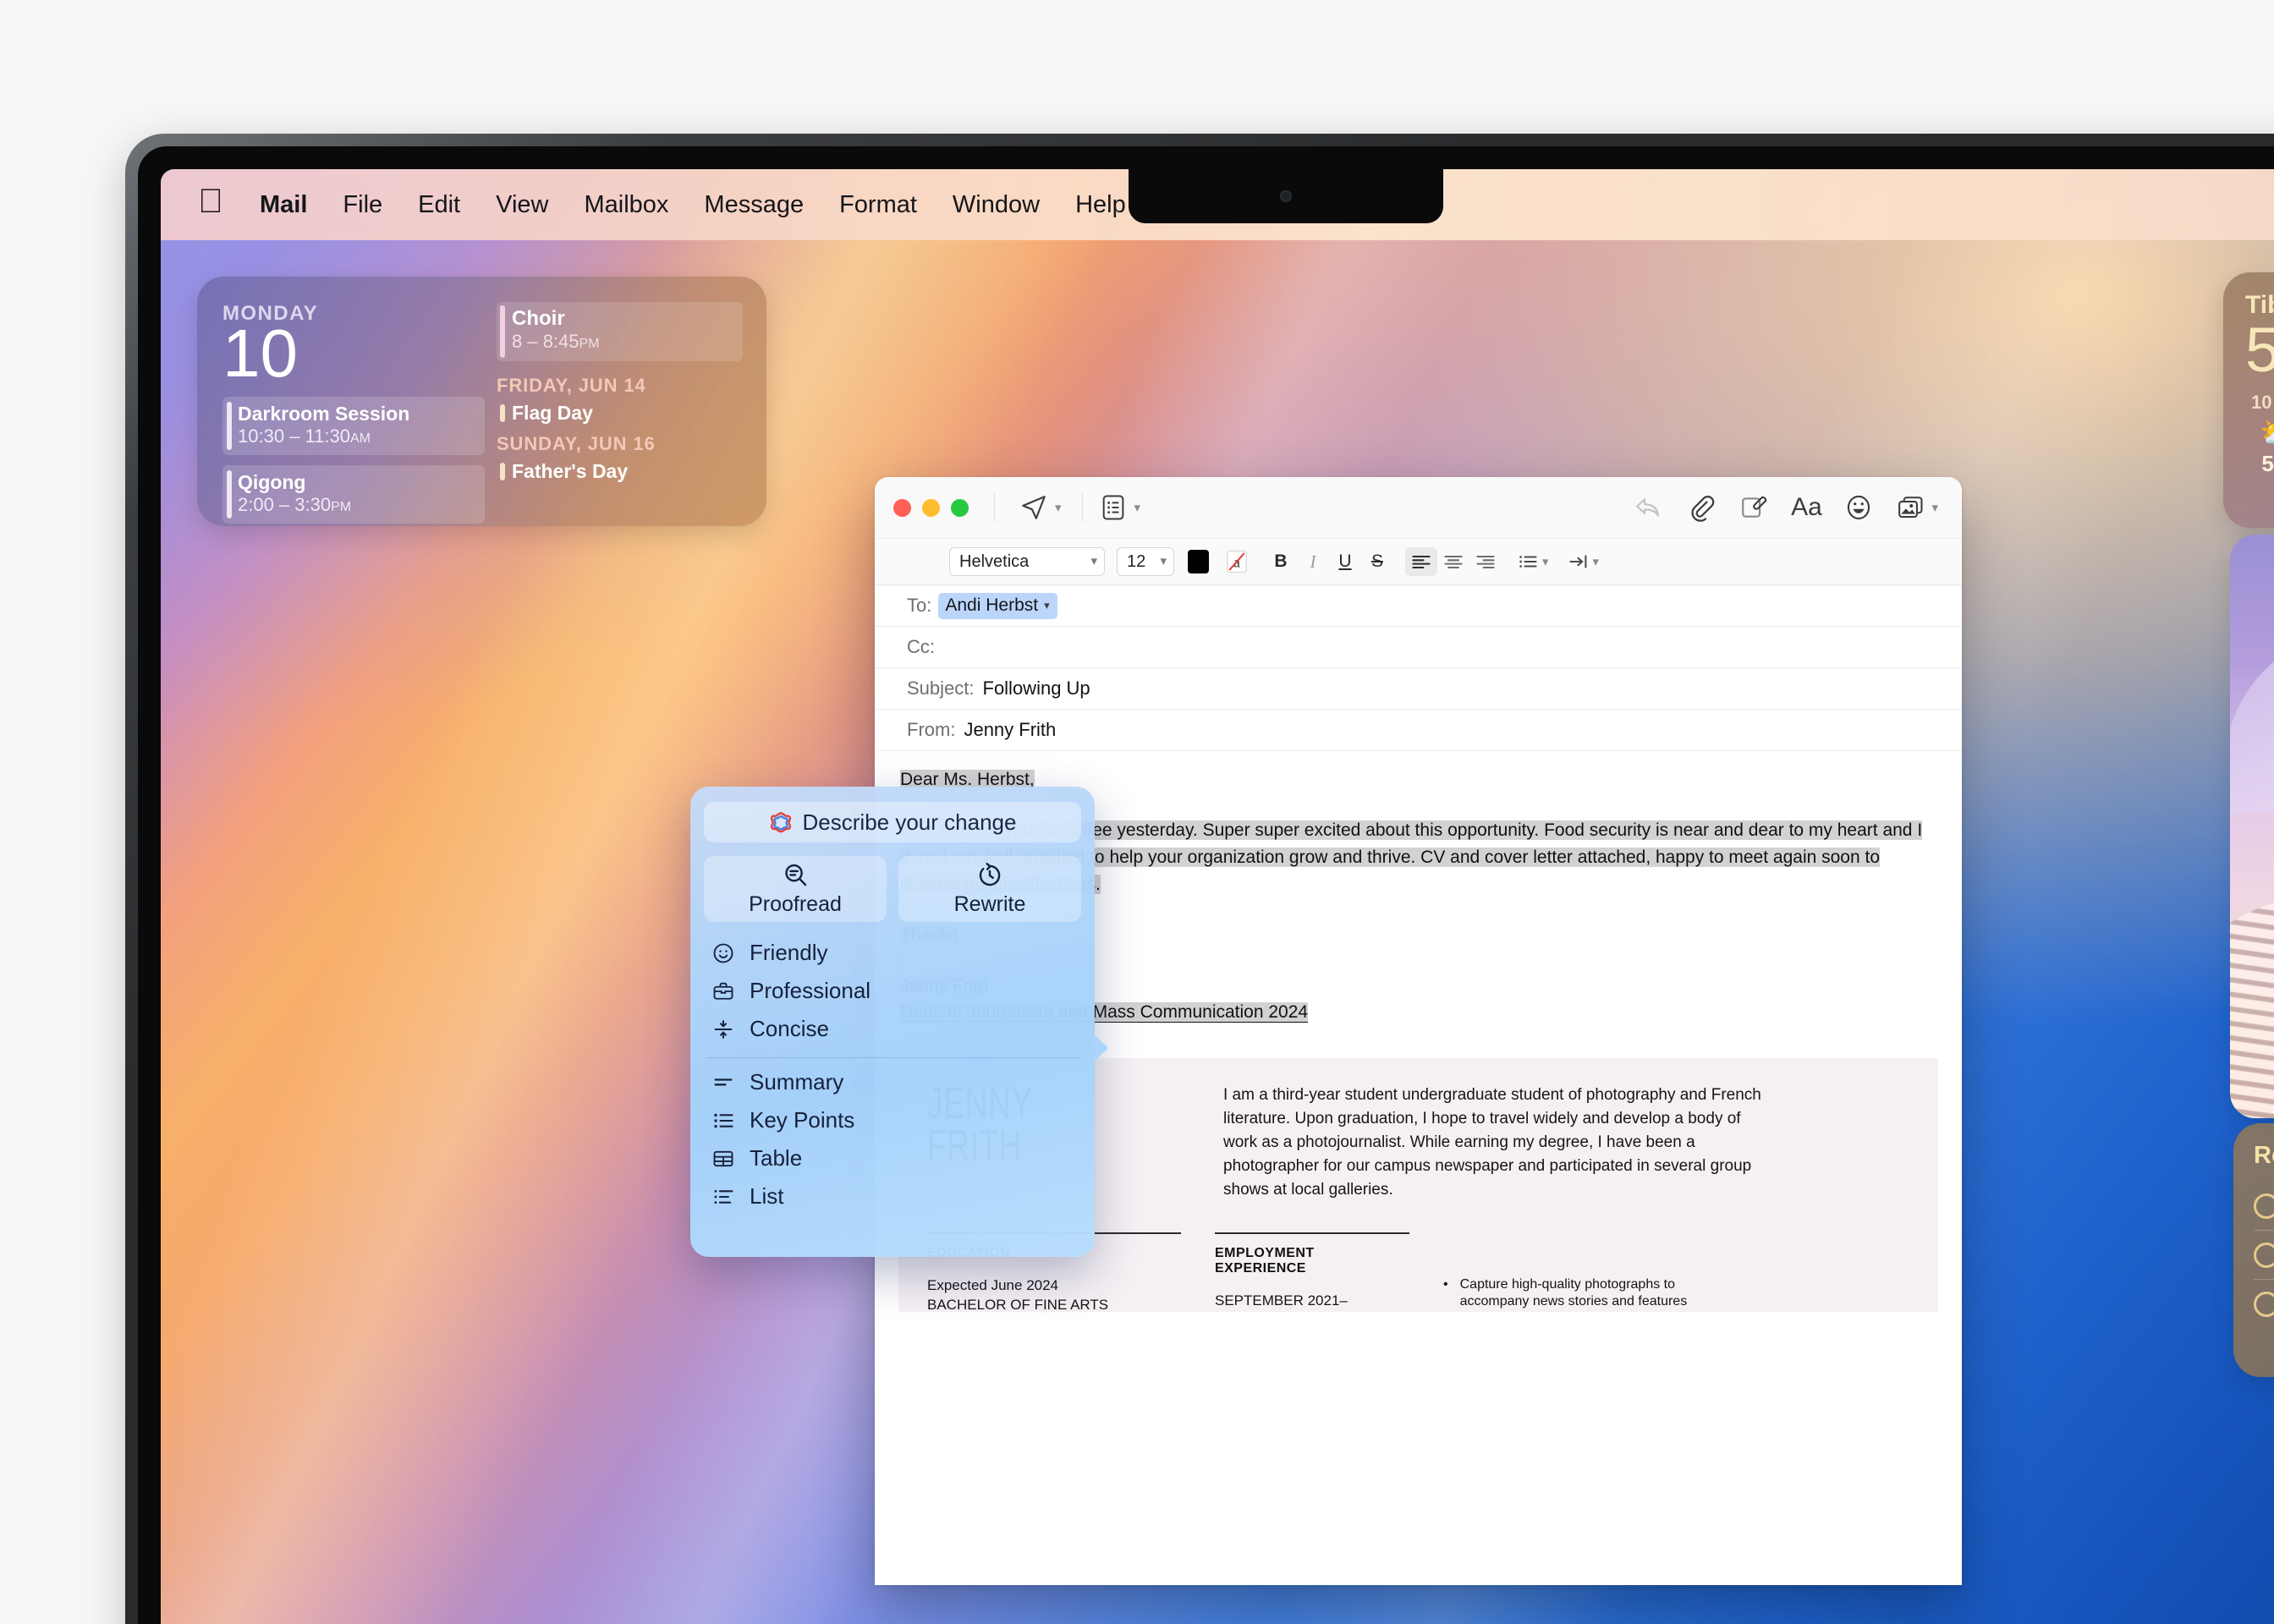  What do you see at coordinates (1421, 562) in the screenshot?
I see `align-left-icon` at bounding box center [1421, 562].